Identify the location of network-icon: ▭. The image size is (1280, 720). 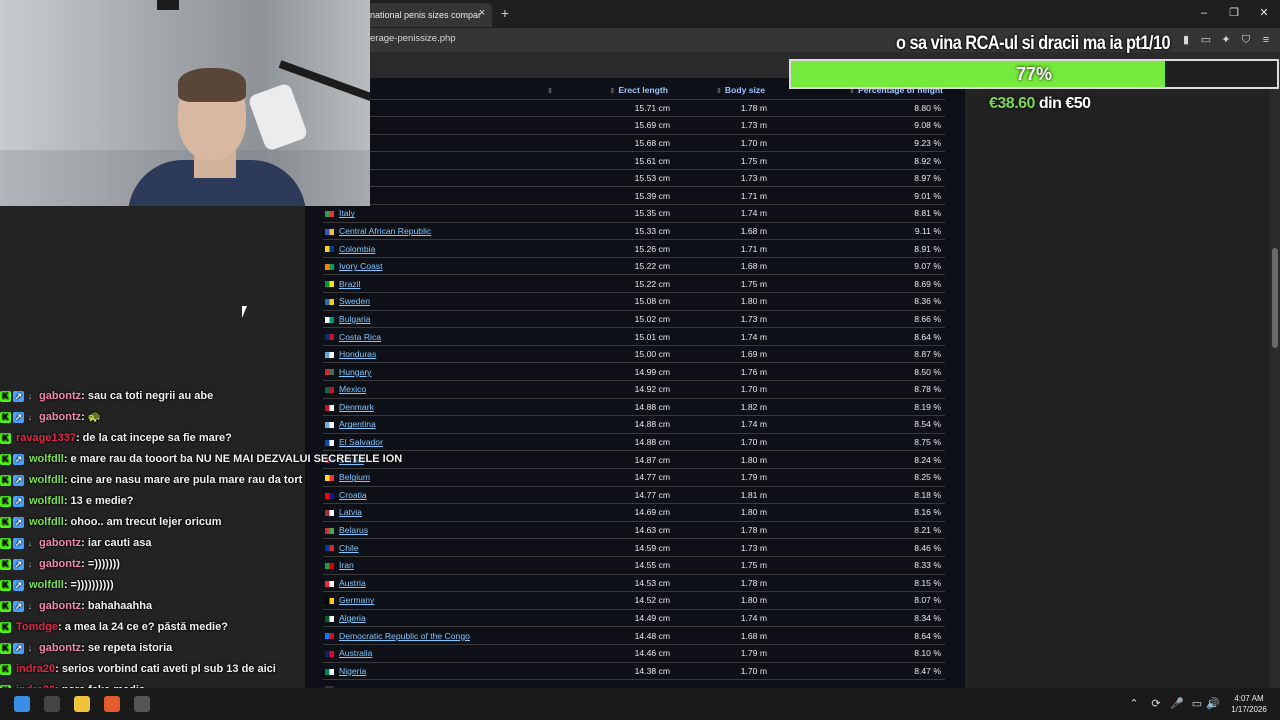
(1197, 704).